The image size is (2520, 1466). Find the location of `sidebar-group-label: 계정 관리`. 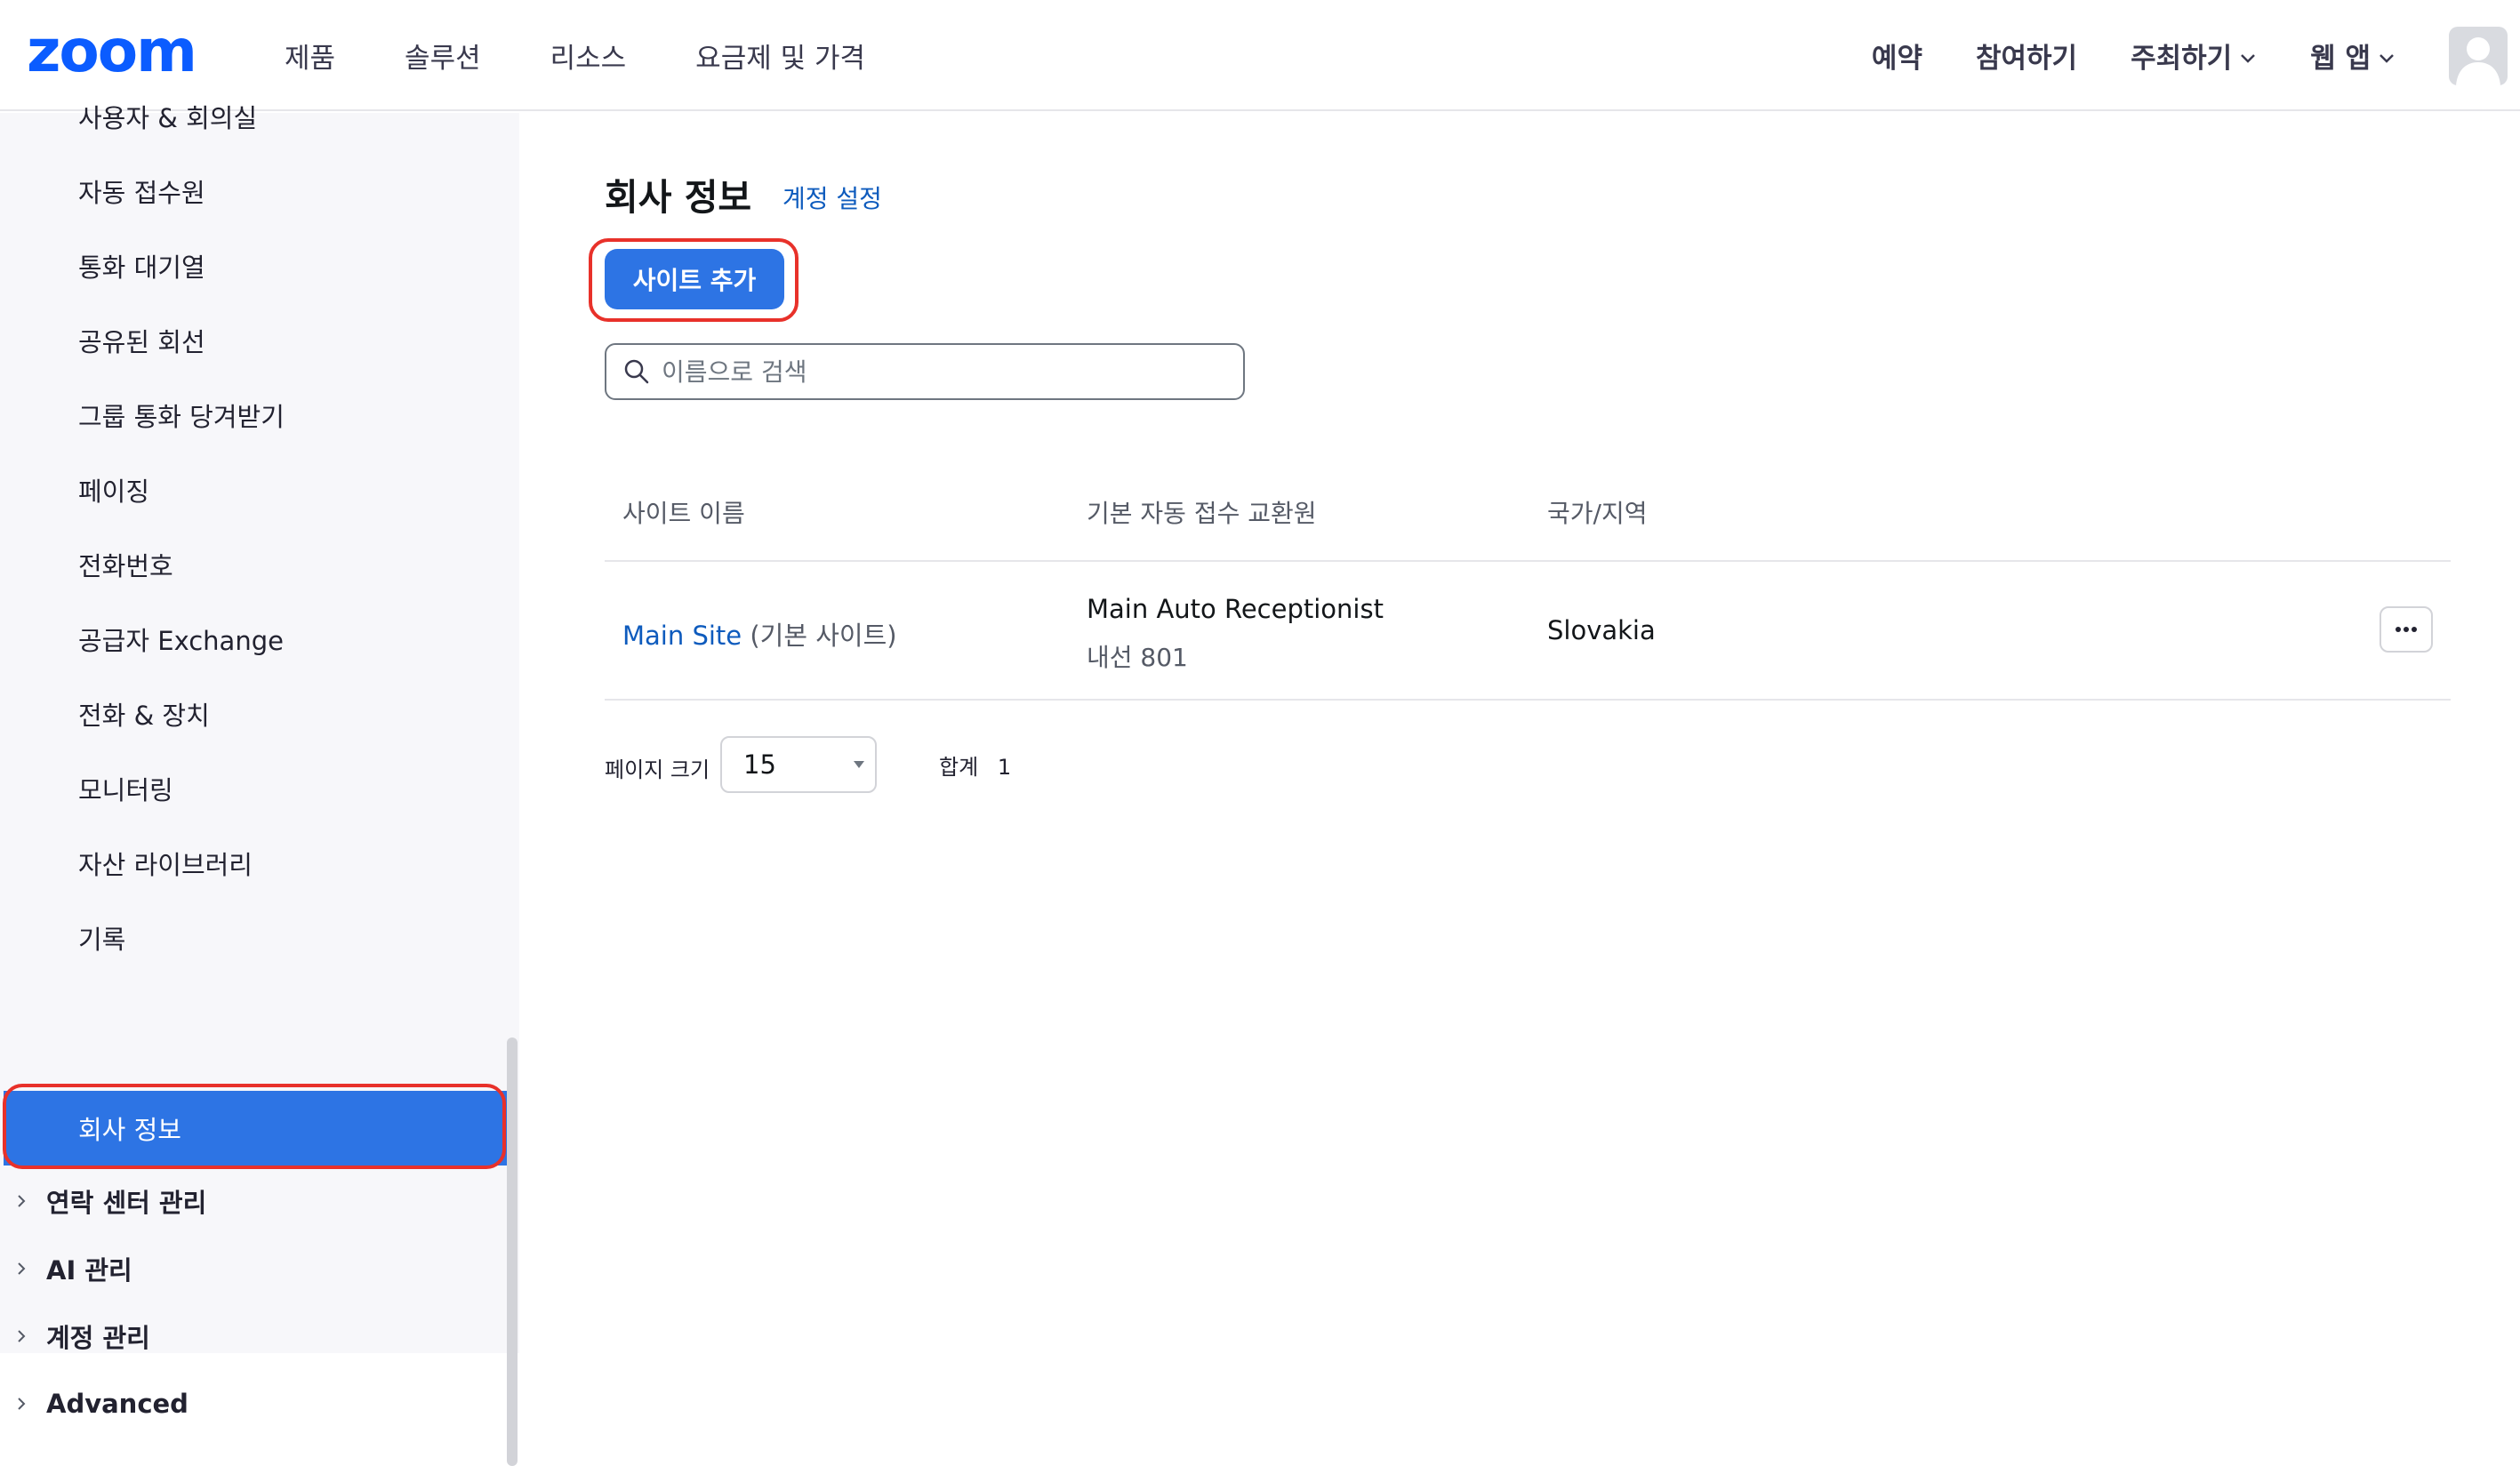

sidebar-group-label: 계정 관리 is located at coordinates (98, 1338).